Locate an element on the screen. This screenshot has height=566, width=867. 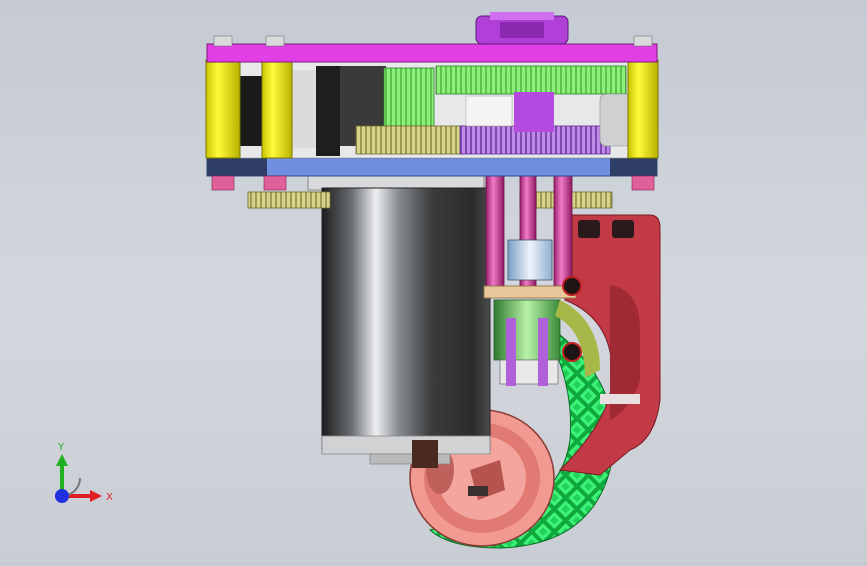
top-pulley is located at coordinates (522, 28).